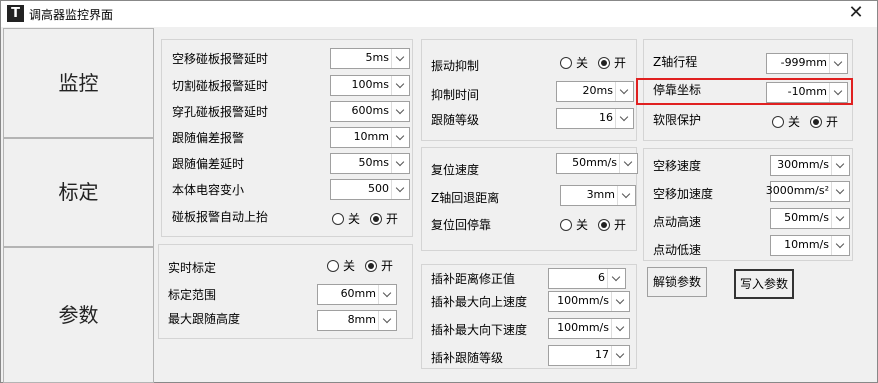 This screenshot has height=383, width=878. What do you see at coordinates (677, 222) in the screenshot?
I see `jog-high-label: 点动高速` at bounding box center [677, 222].